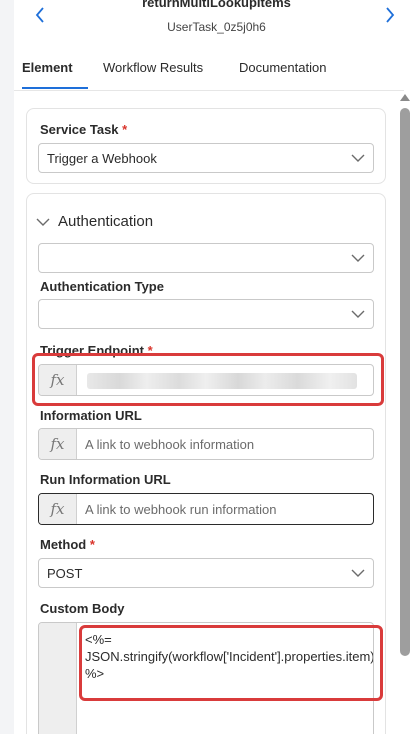 This screenshot has width=419, height=734. What do you see at coordinates (7, 367) in the screenshot?
I see `left-panel-edge` at bounding box center [7, 367].